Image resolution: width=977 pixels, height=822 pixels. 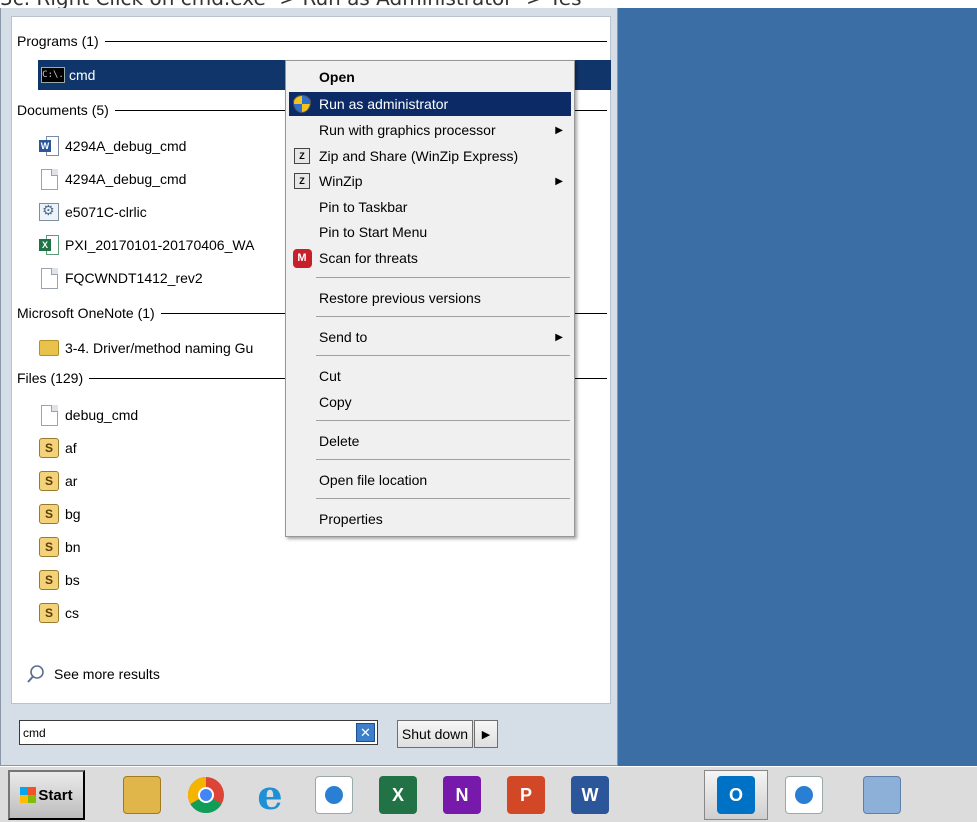 What do you see at coordinates (430, 207) in the screenshot?
I see `menu-item-pin-to-taskbar: Pin to Taskbar` at bounding box center [430, 207].